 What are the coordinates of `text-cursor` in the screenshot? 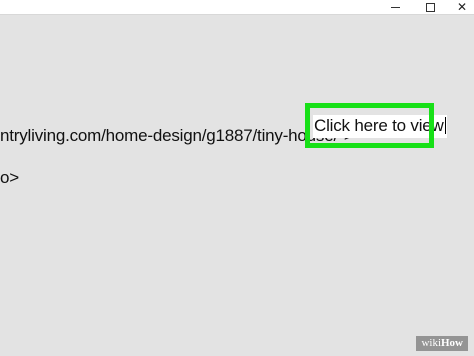 It's located at (445, 125).